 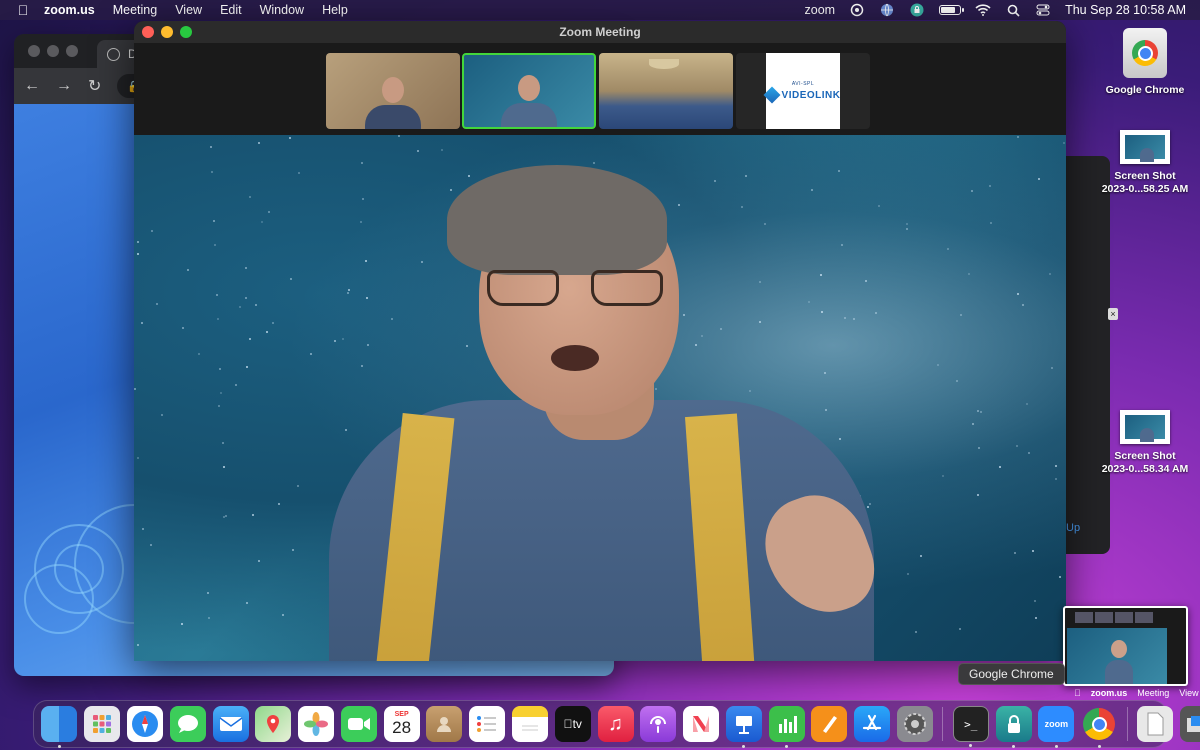 I want to click on desktop-google-chrome: Google Chrome, so click(x=1145, y=62).